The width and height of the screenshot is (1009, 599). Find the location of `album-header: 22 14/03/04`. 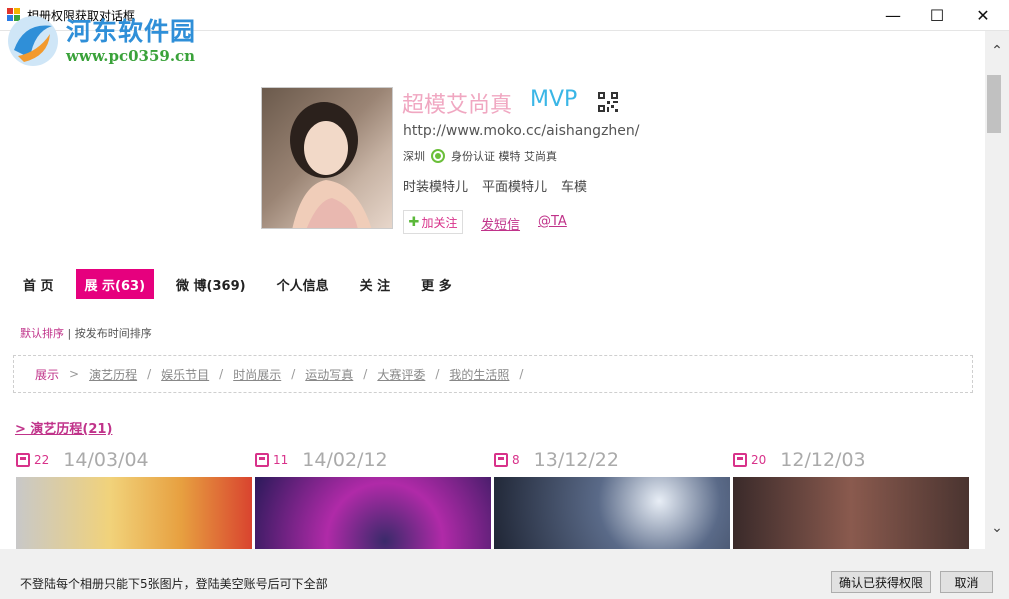

album-header: 22 14/03/04 is located at coordinates (134, 460).